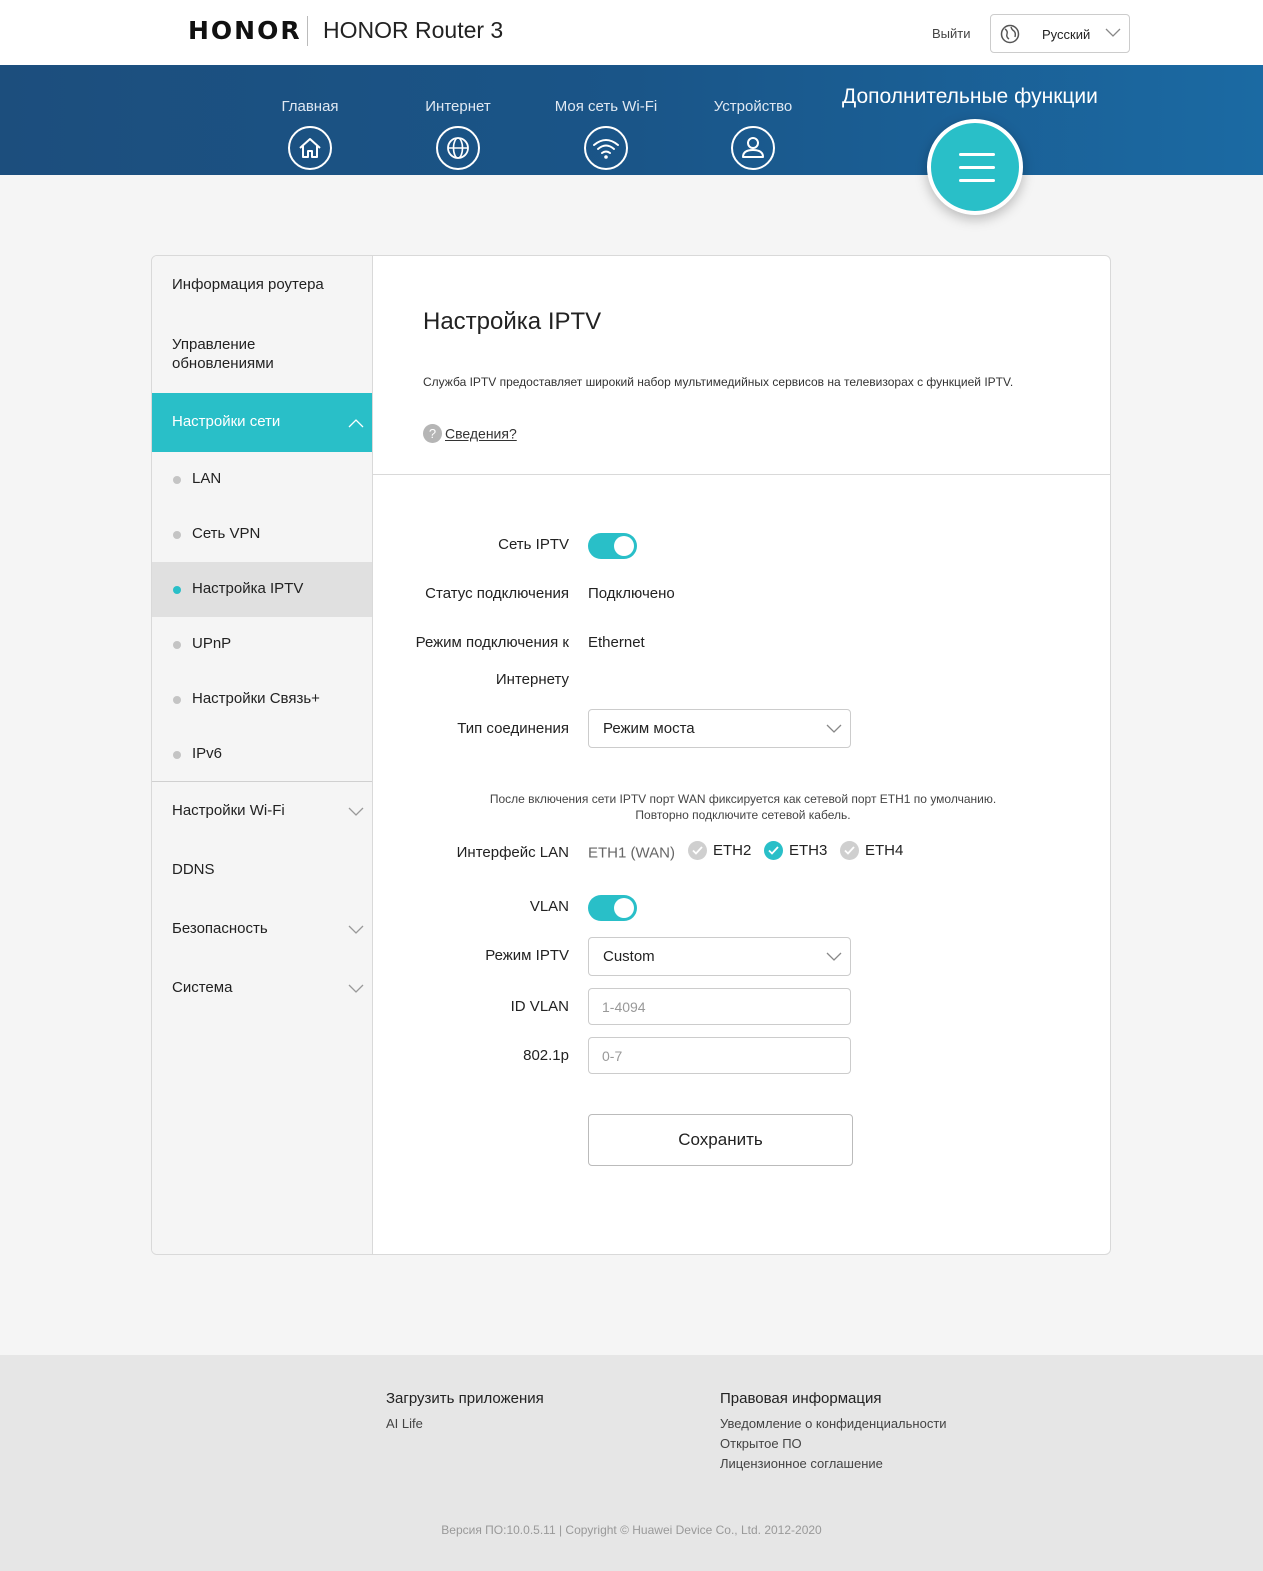  I want to click on nav-internet-label: Интернет, so click(458, 106).